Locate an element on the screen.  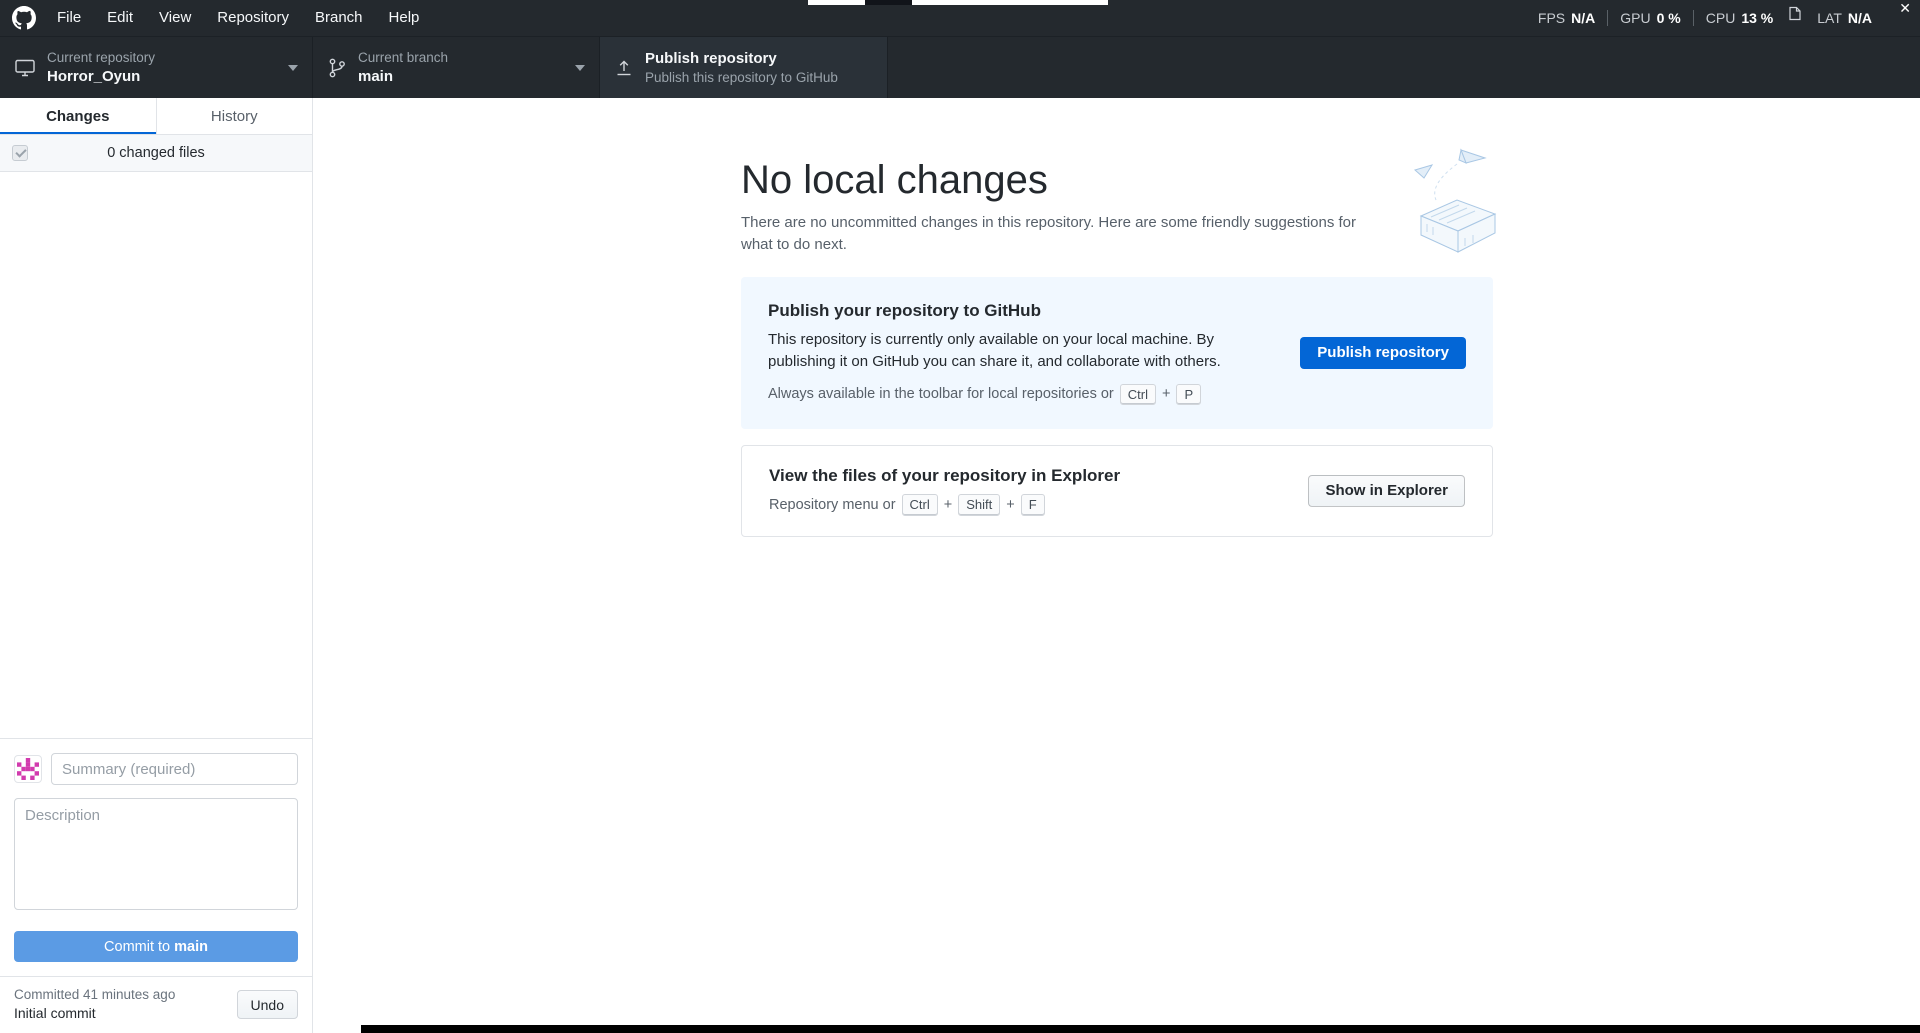
gpu-stat: GPU 0 % is located at coordinates (1649, 18).